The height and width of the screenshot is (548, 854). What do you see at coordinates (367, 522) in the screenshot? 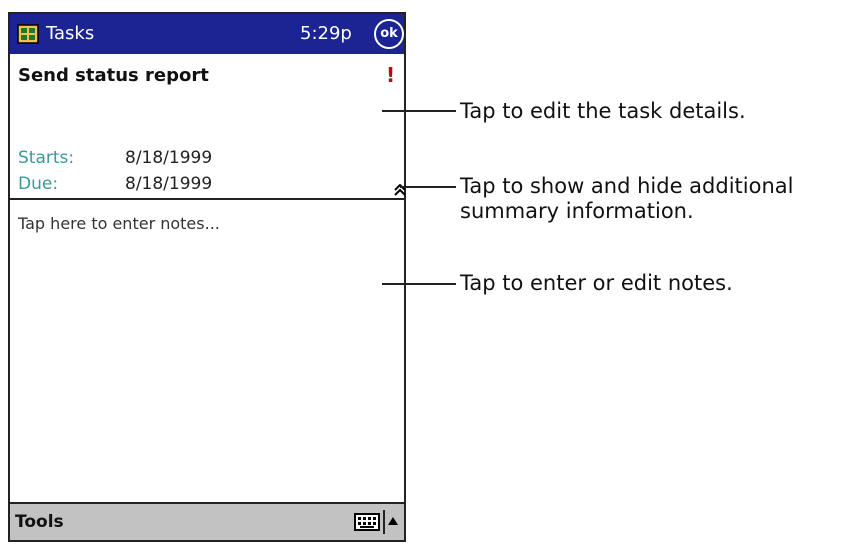
I see `keyboard-icon` at bounding box center [367, 522].